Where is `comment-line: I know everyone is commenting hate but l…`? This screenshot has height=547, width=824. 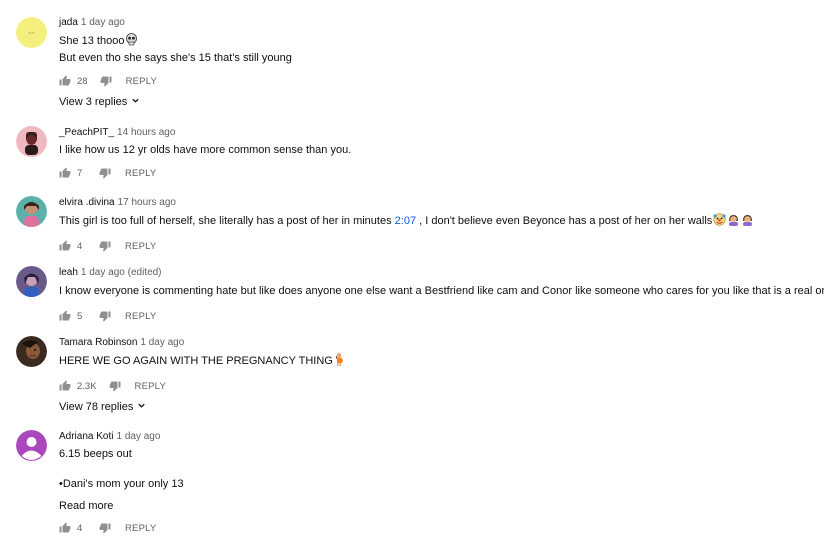
comment-line: I know everyone is commenting hate but l… is located at coordinates (441, 291).